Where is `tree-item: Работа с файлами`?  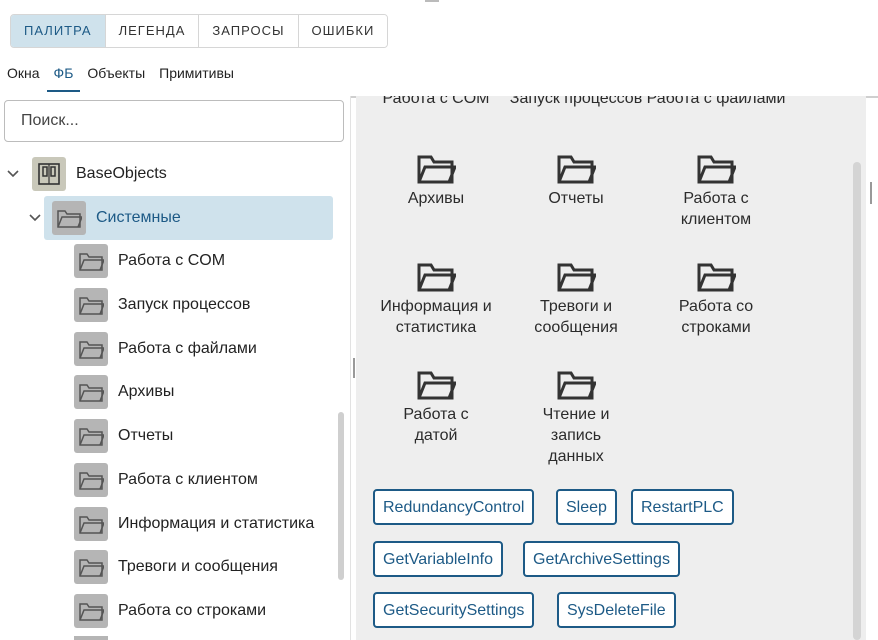
tree-item: Работа с файлами is located at coordinates (165, 349).